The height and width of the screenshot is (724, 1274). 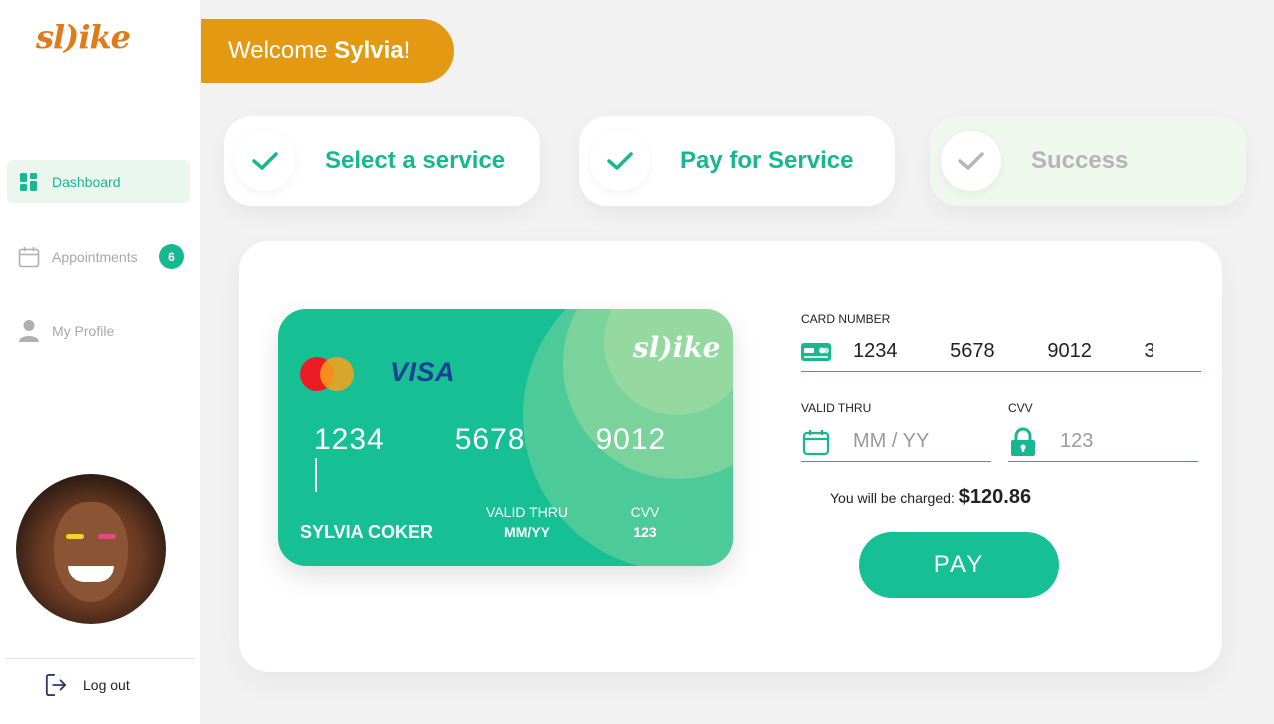 What do you see at coordinates (415, 160) in the screenshot?
I see `step-label: Select a service` at bounding box center [415, 160].